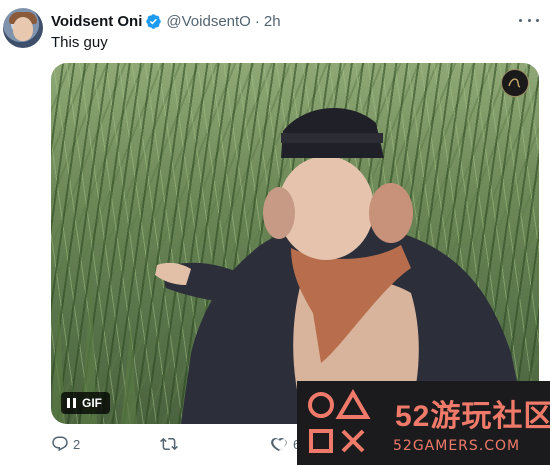  I want to click on user-handle: @VoidsentO, so click(208, 21).